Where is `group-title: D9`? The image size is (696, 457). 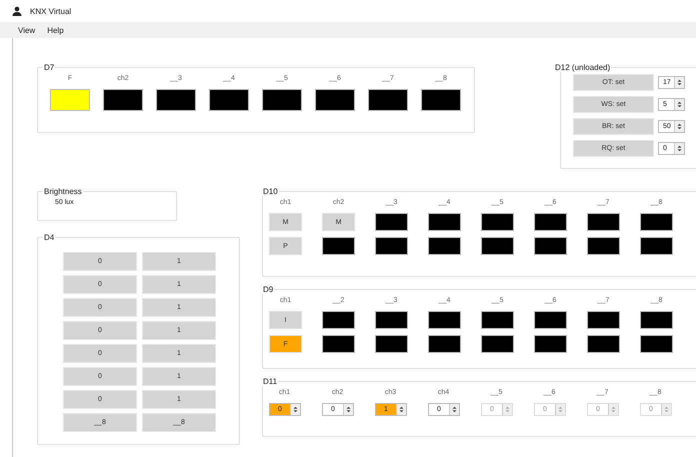 group-title: D9 is located at coordinates (268, 289).